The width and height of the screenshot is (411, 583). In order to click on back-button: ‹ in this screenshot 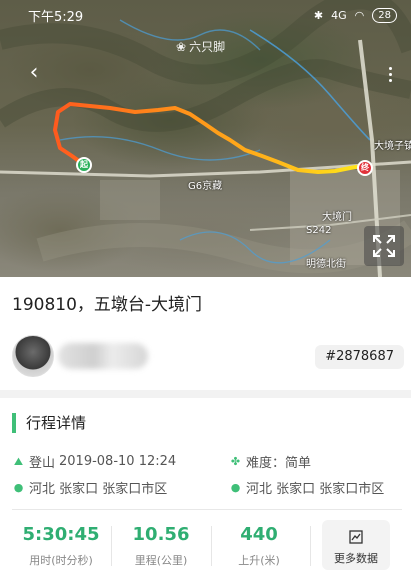, I will do `click(34, 74)`.